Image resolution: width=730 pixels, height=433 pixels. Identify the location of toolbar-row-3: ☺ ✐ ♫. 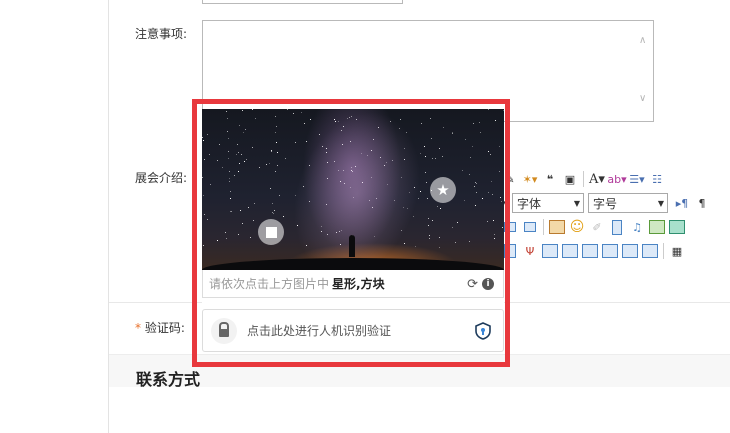
(593, 227).